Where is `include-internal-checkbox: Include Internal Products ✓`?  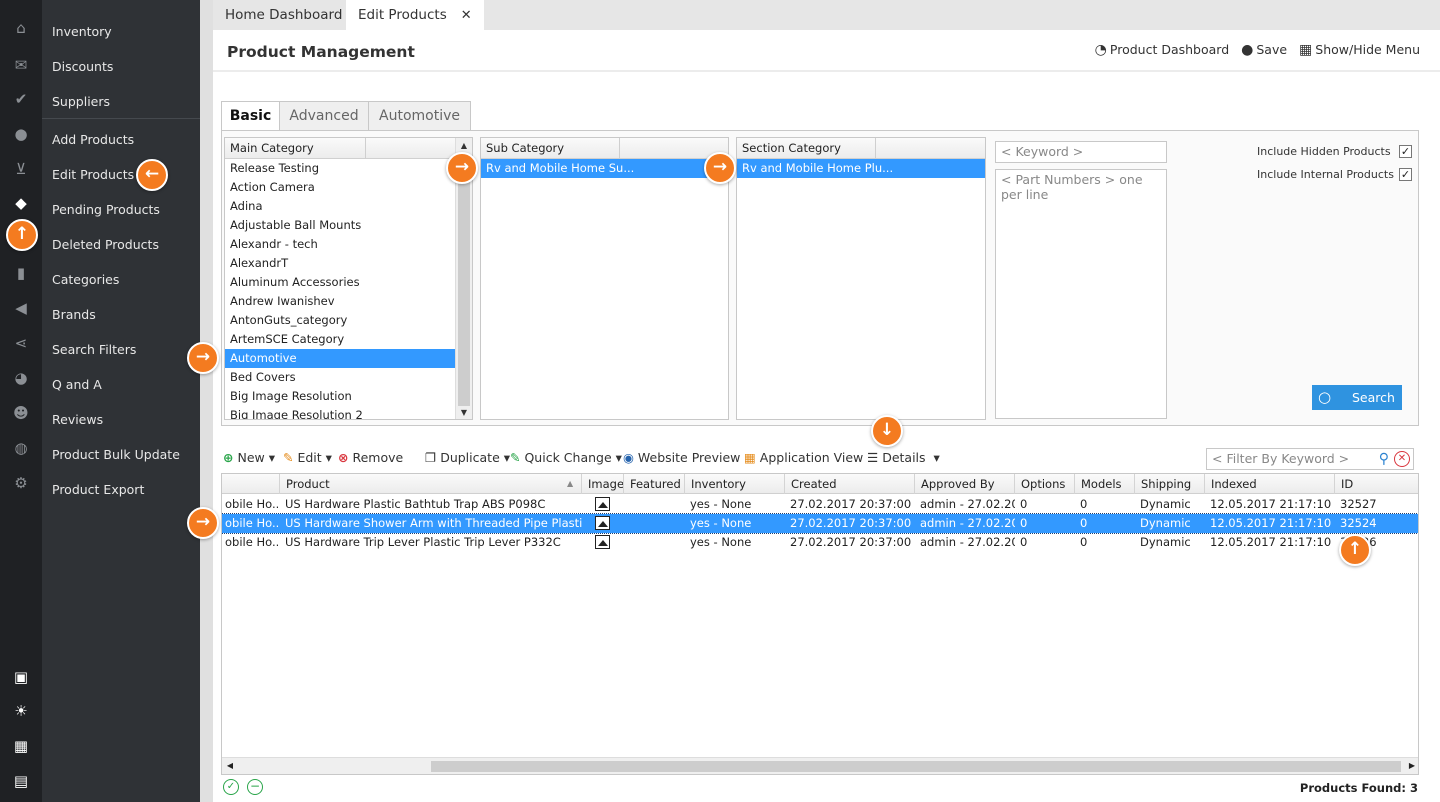
include-internal-checkbox: Include Internal Products ✓ is located at coordinates (1334, 174).